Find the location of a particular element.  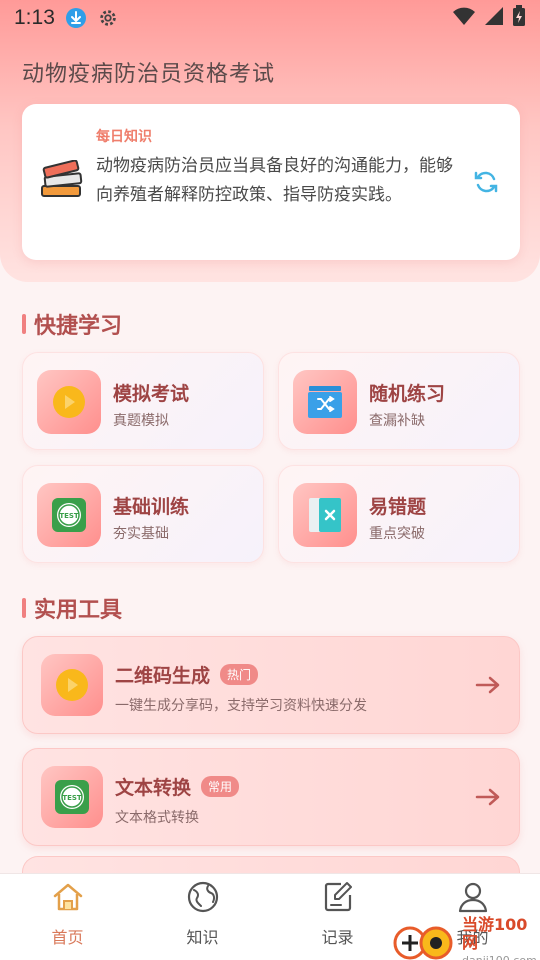

nav-home: 首页 is located at coordinates (67, 917).